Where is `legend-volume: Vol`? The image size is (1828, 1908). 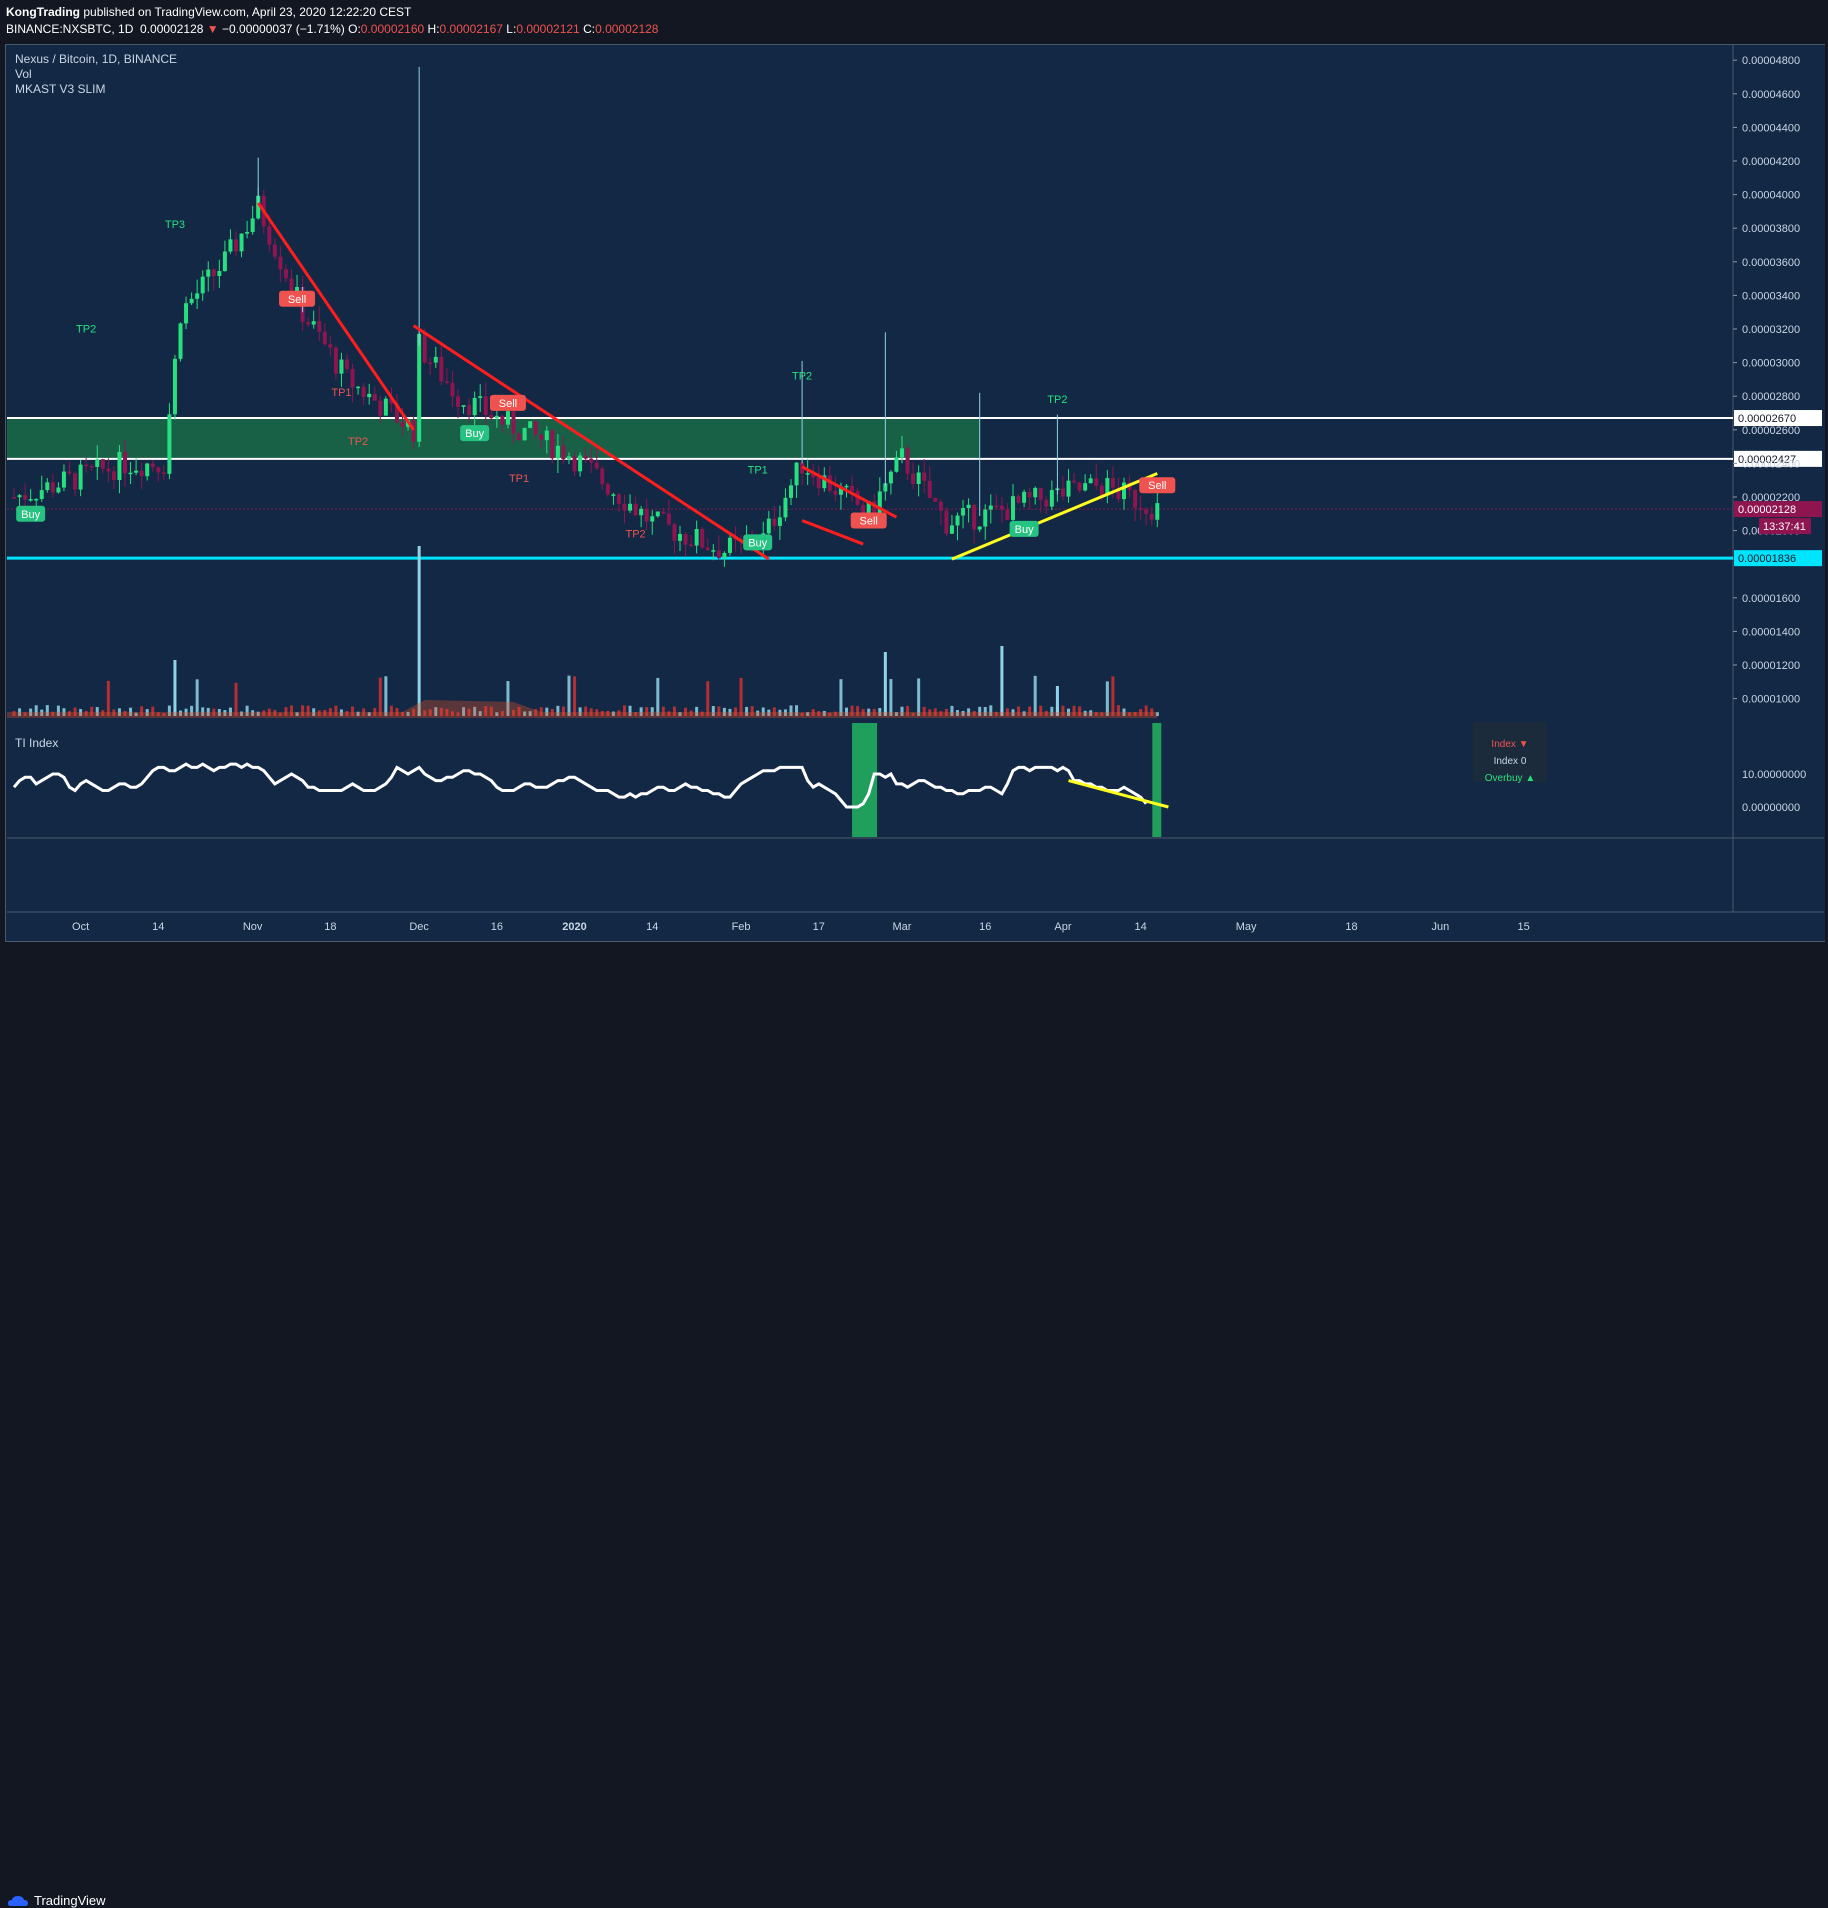
legend-volume: Vol is located at coordinates (23, 74).